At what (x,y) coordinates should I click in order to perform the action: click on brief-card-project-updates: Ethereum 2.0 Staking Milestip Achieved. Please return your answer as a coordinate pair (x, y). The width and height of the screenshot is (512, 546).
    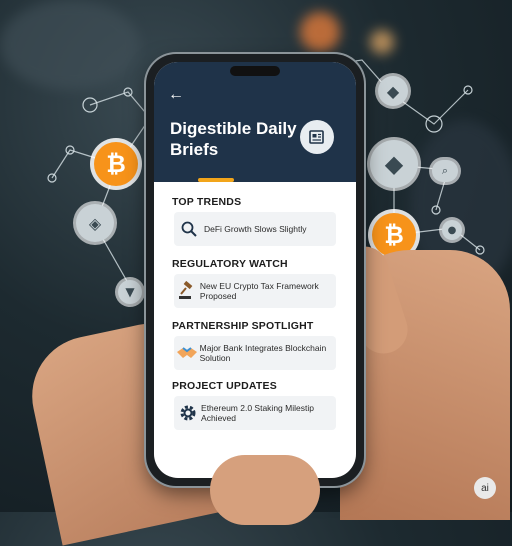
    Looking at the image, I should click on (255, 413).